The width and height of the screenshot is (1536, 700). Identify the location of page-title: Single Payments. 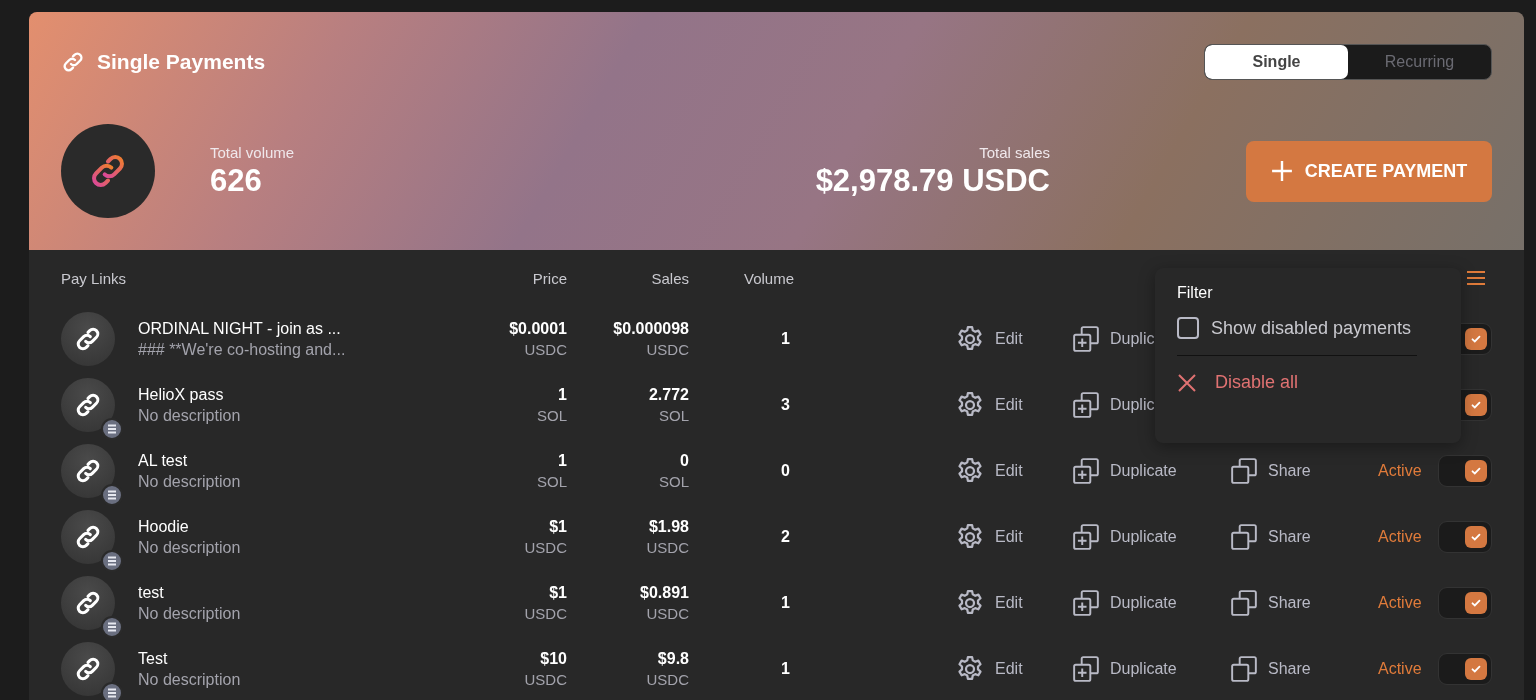
(181, 62).